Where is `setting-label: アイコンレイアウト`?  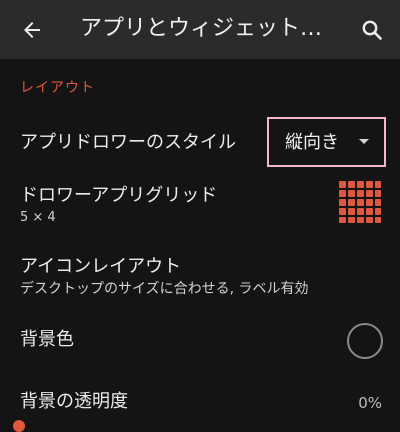
setting-label: アイコンレイアウト is located at coordinates (101, 266).